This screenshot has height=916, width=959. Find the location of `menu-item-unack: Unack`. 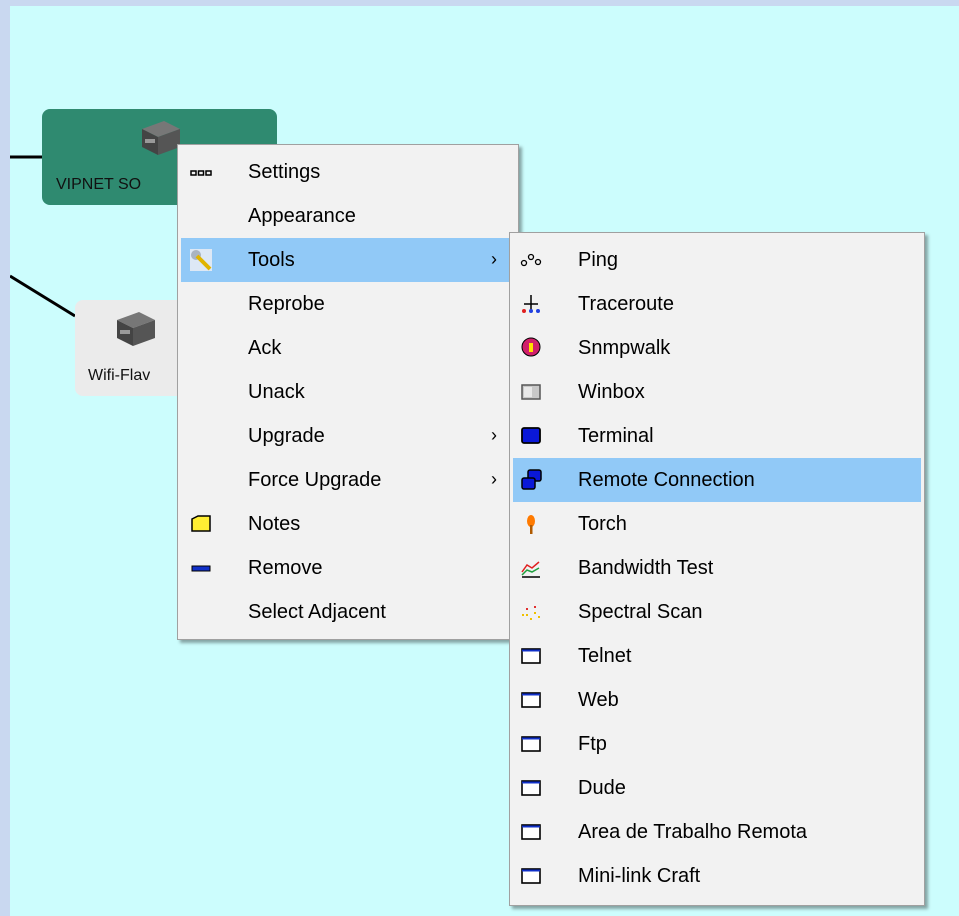

menu-item-unack: Unack is located at coordinates (348, 392).